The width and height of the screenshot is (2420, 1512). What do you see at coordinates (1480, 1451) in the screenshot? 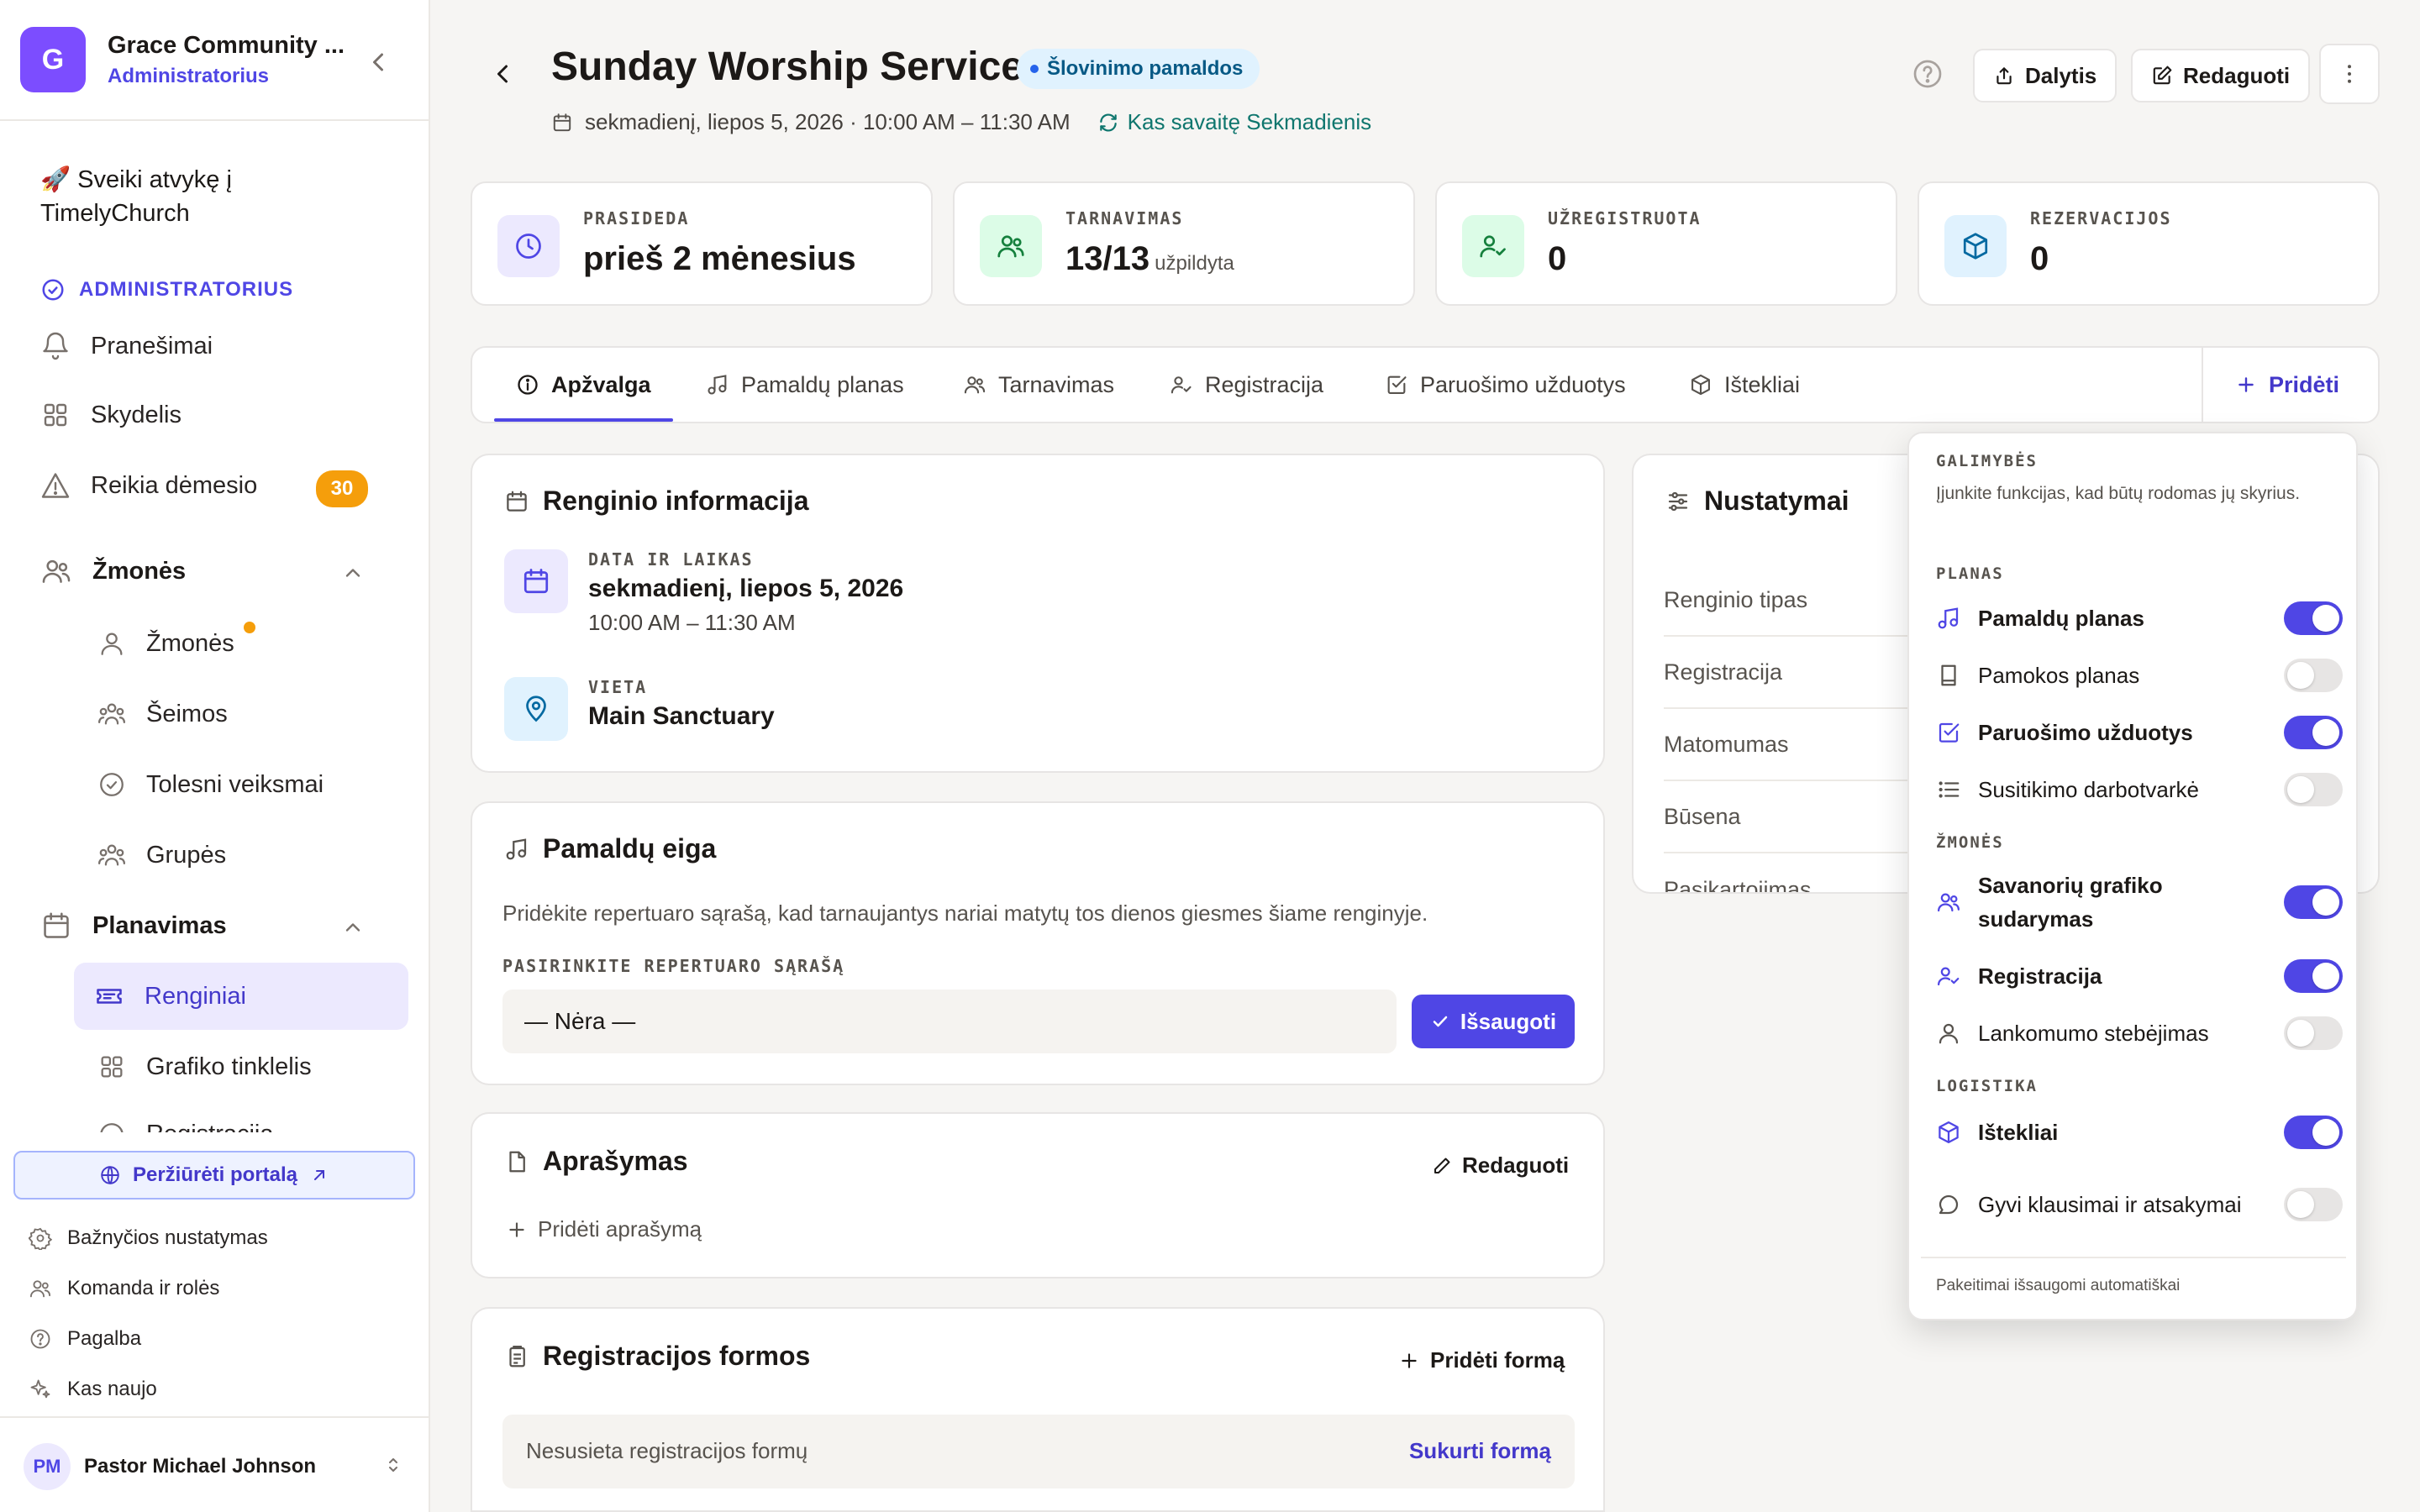
I see `create-form-link: Sukurti formą` at bounding box center [1480, 1451].